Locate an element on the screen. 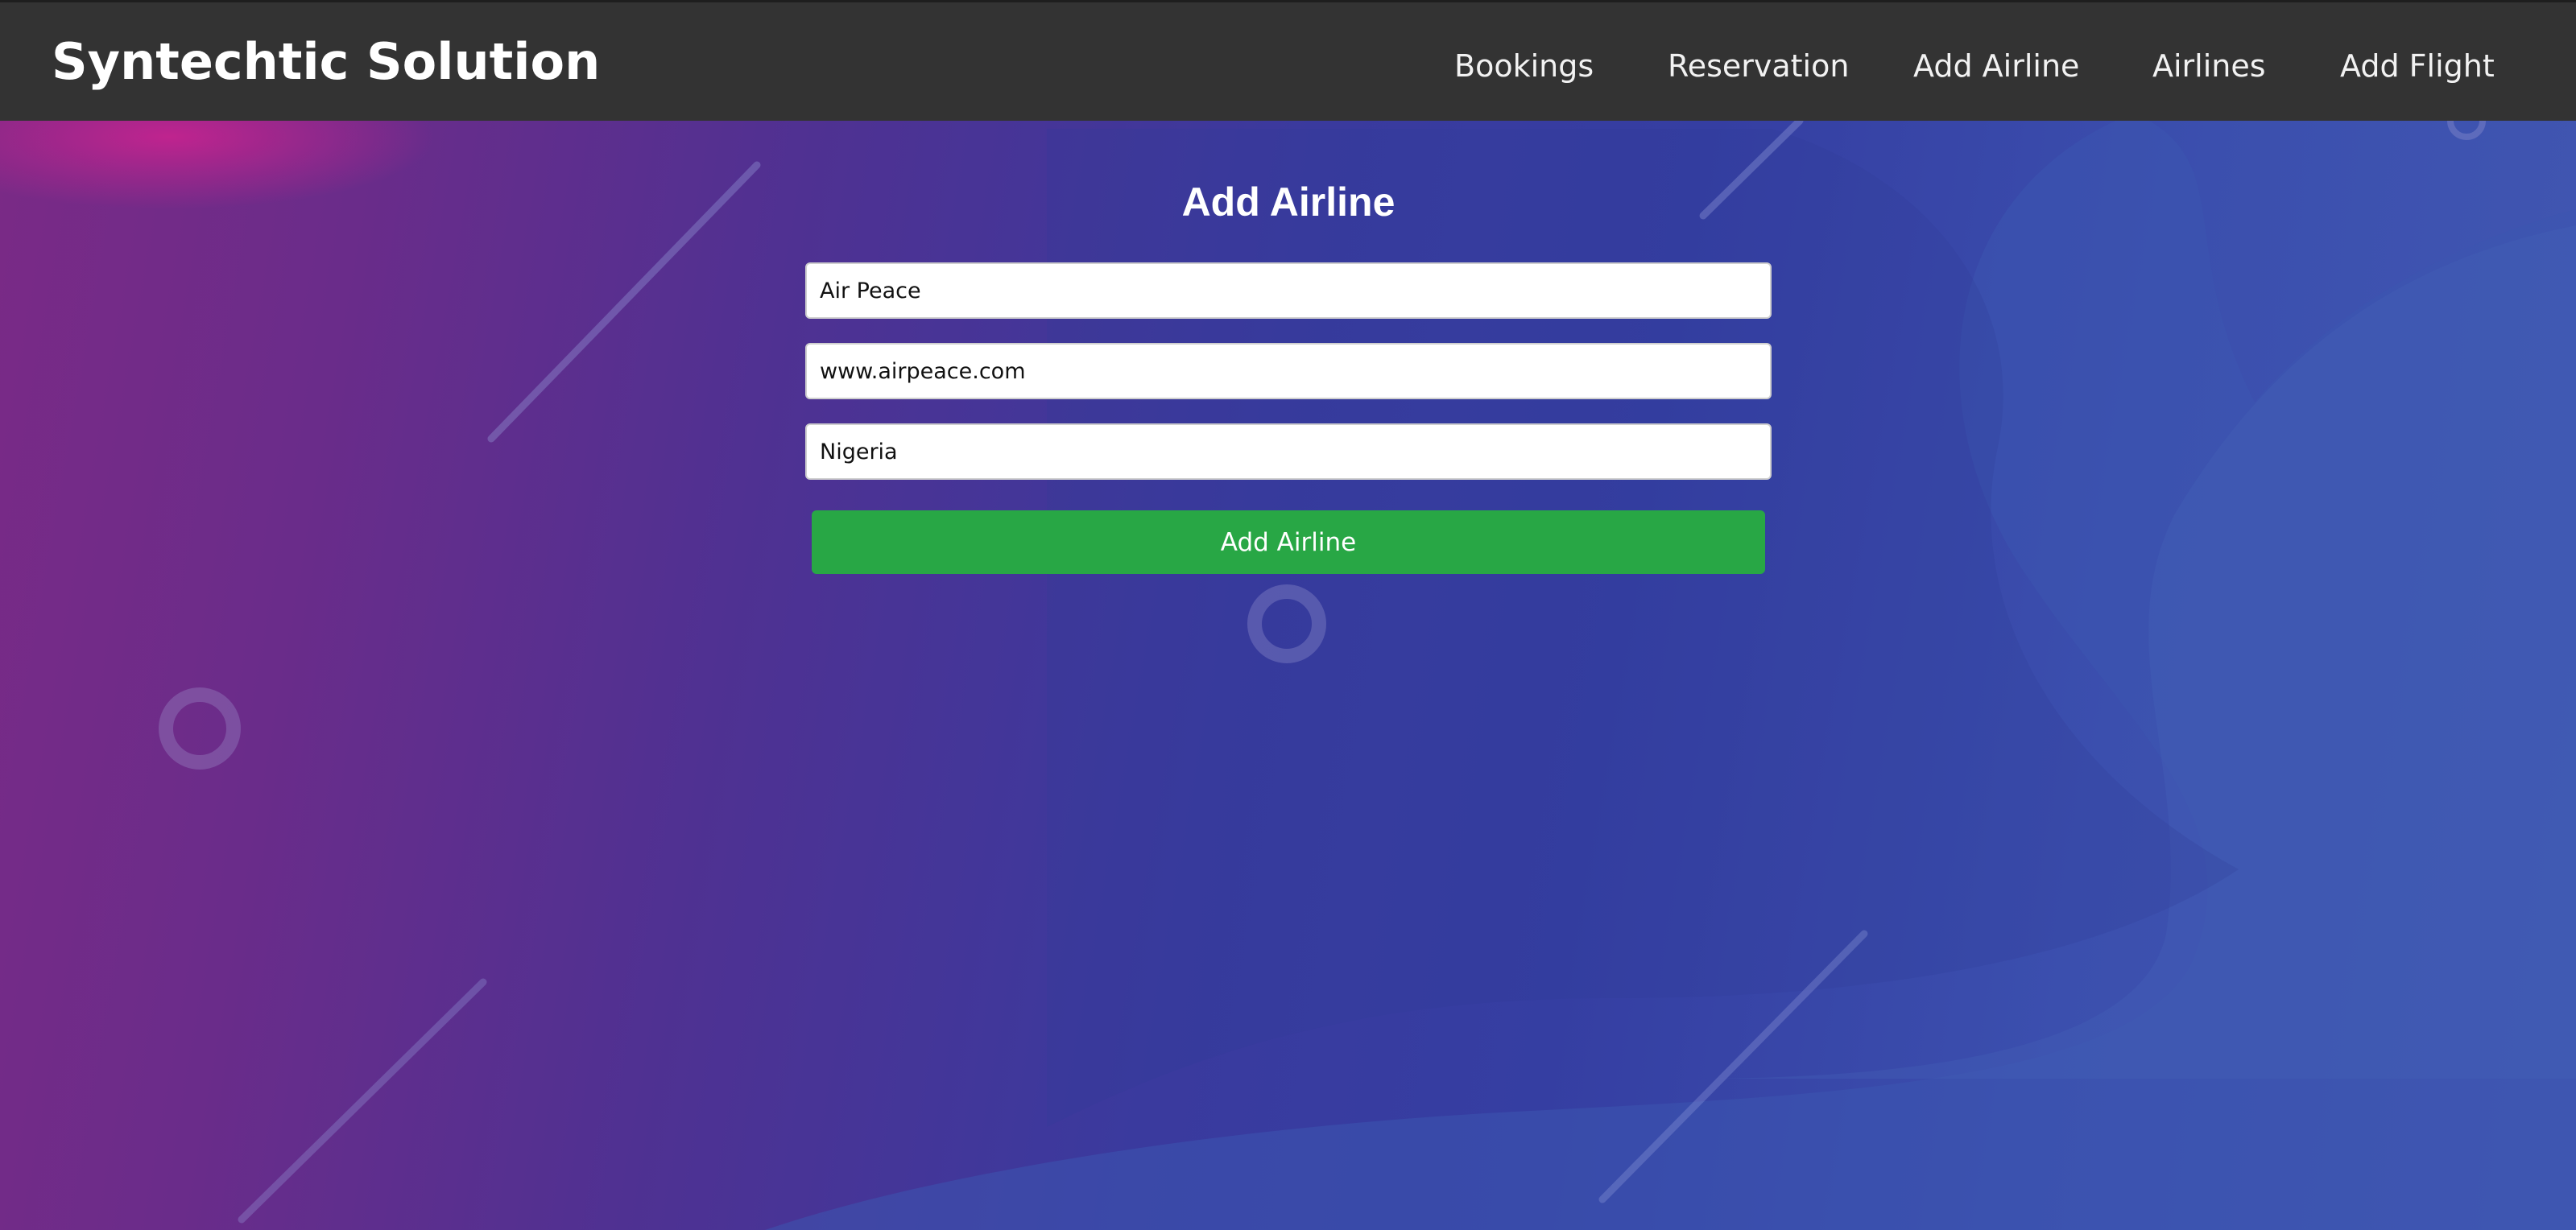 This screenshot has height=1230, width=2576. nav-item-reservation: Reservation is located at coordinates (1758, 66).